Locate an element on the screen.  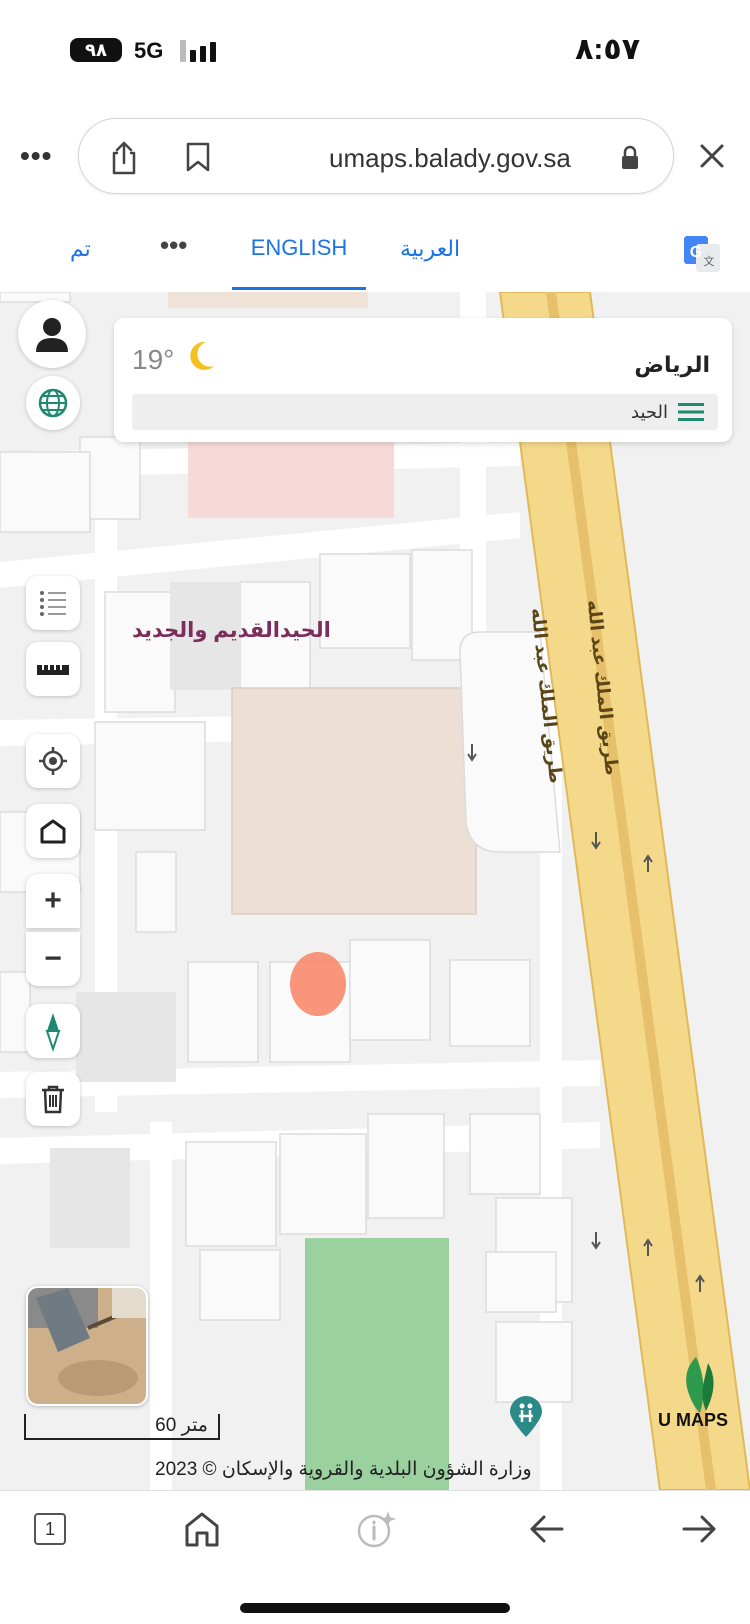
ruler-icon is located at coordinates (53, 670).